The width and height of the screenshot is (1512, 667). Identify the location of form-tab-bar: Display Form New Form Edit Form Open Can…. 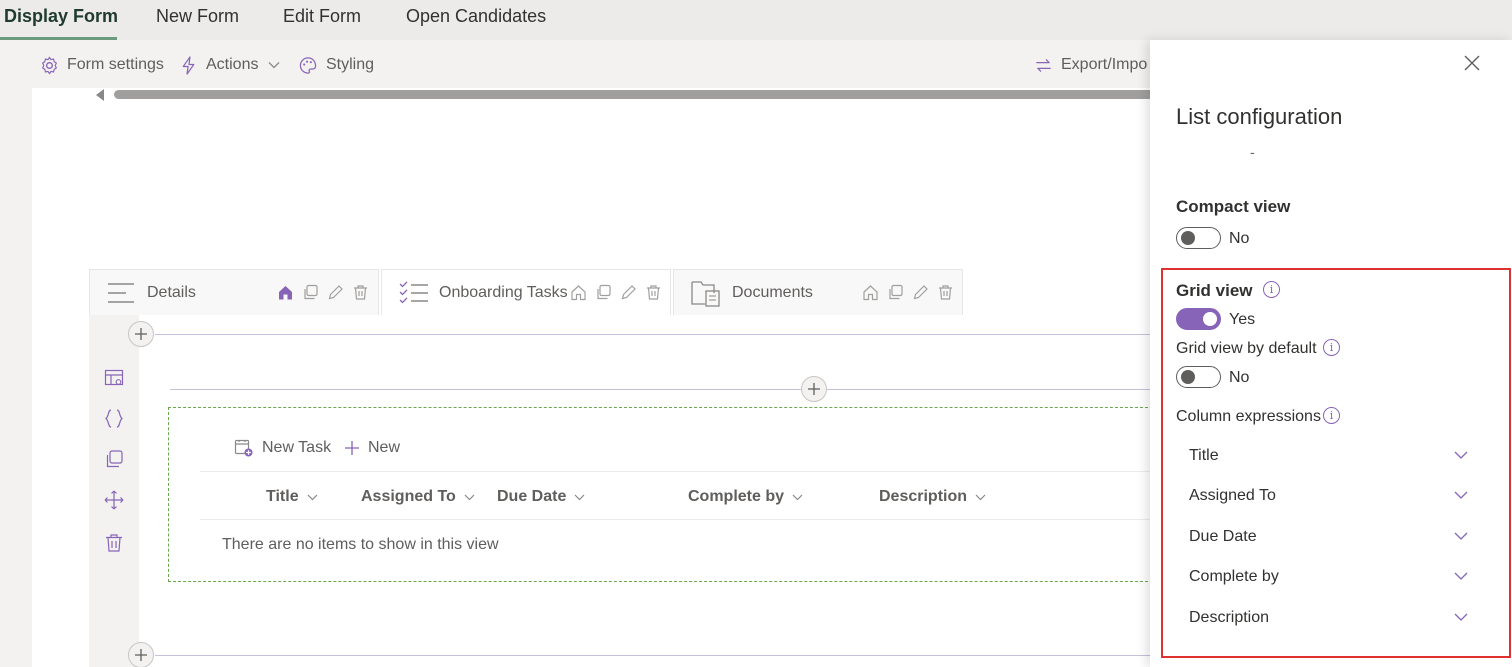
(756, 20).